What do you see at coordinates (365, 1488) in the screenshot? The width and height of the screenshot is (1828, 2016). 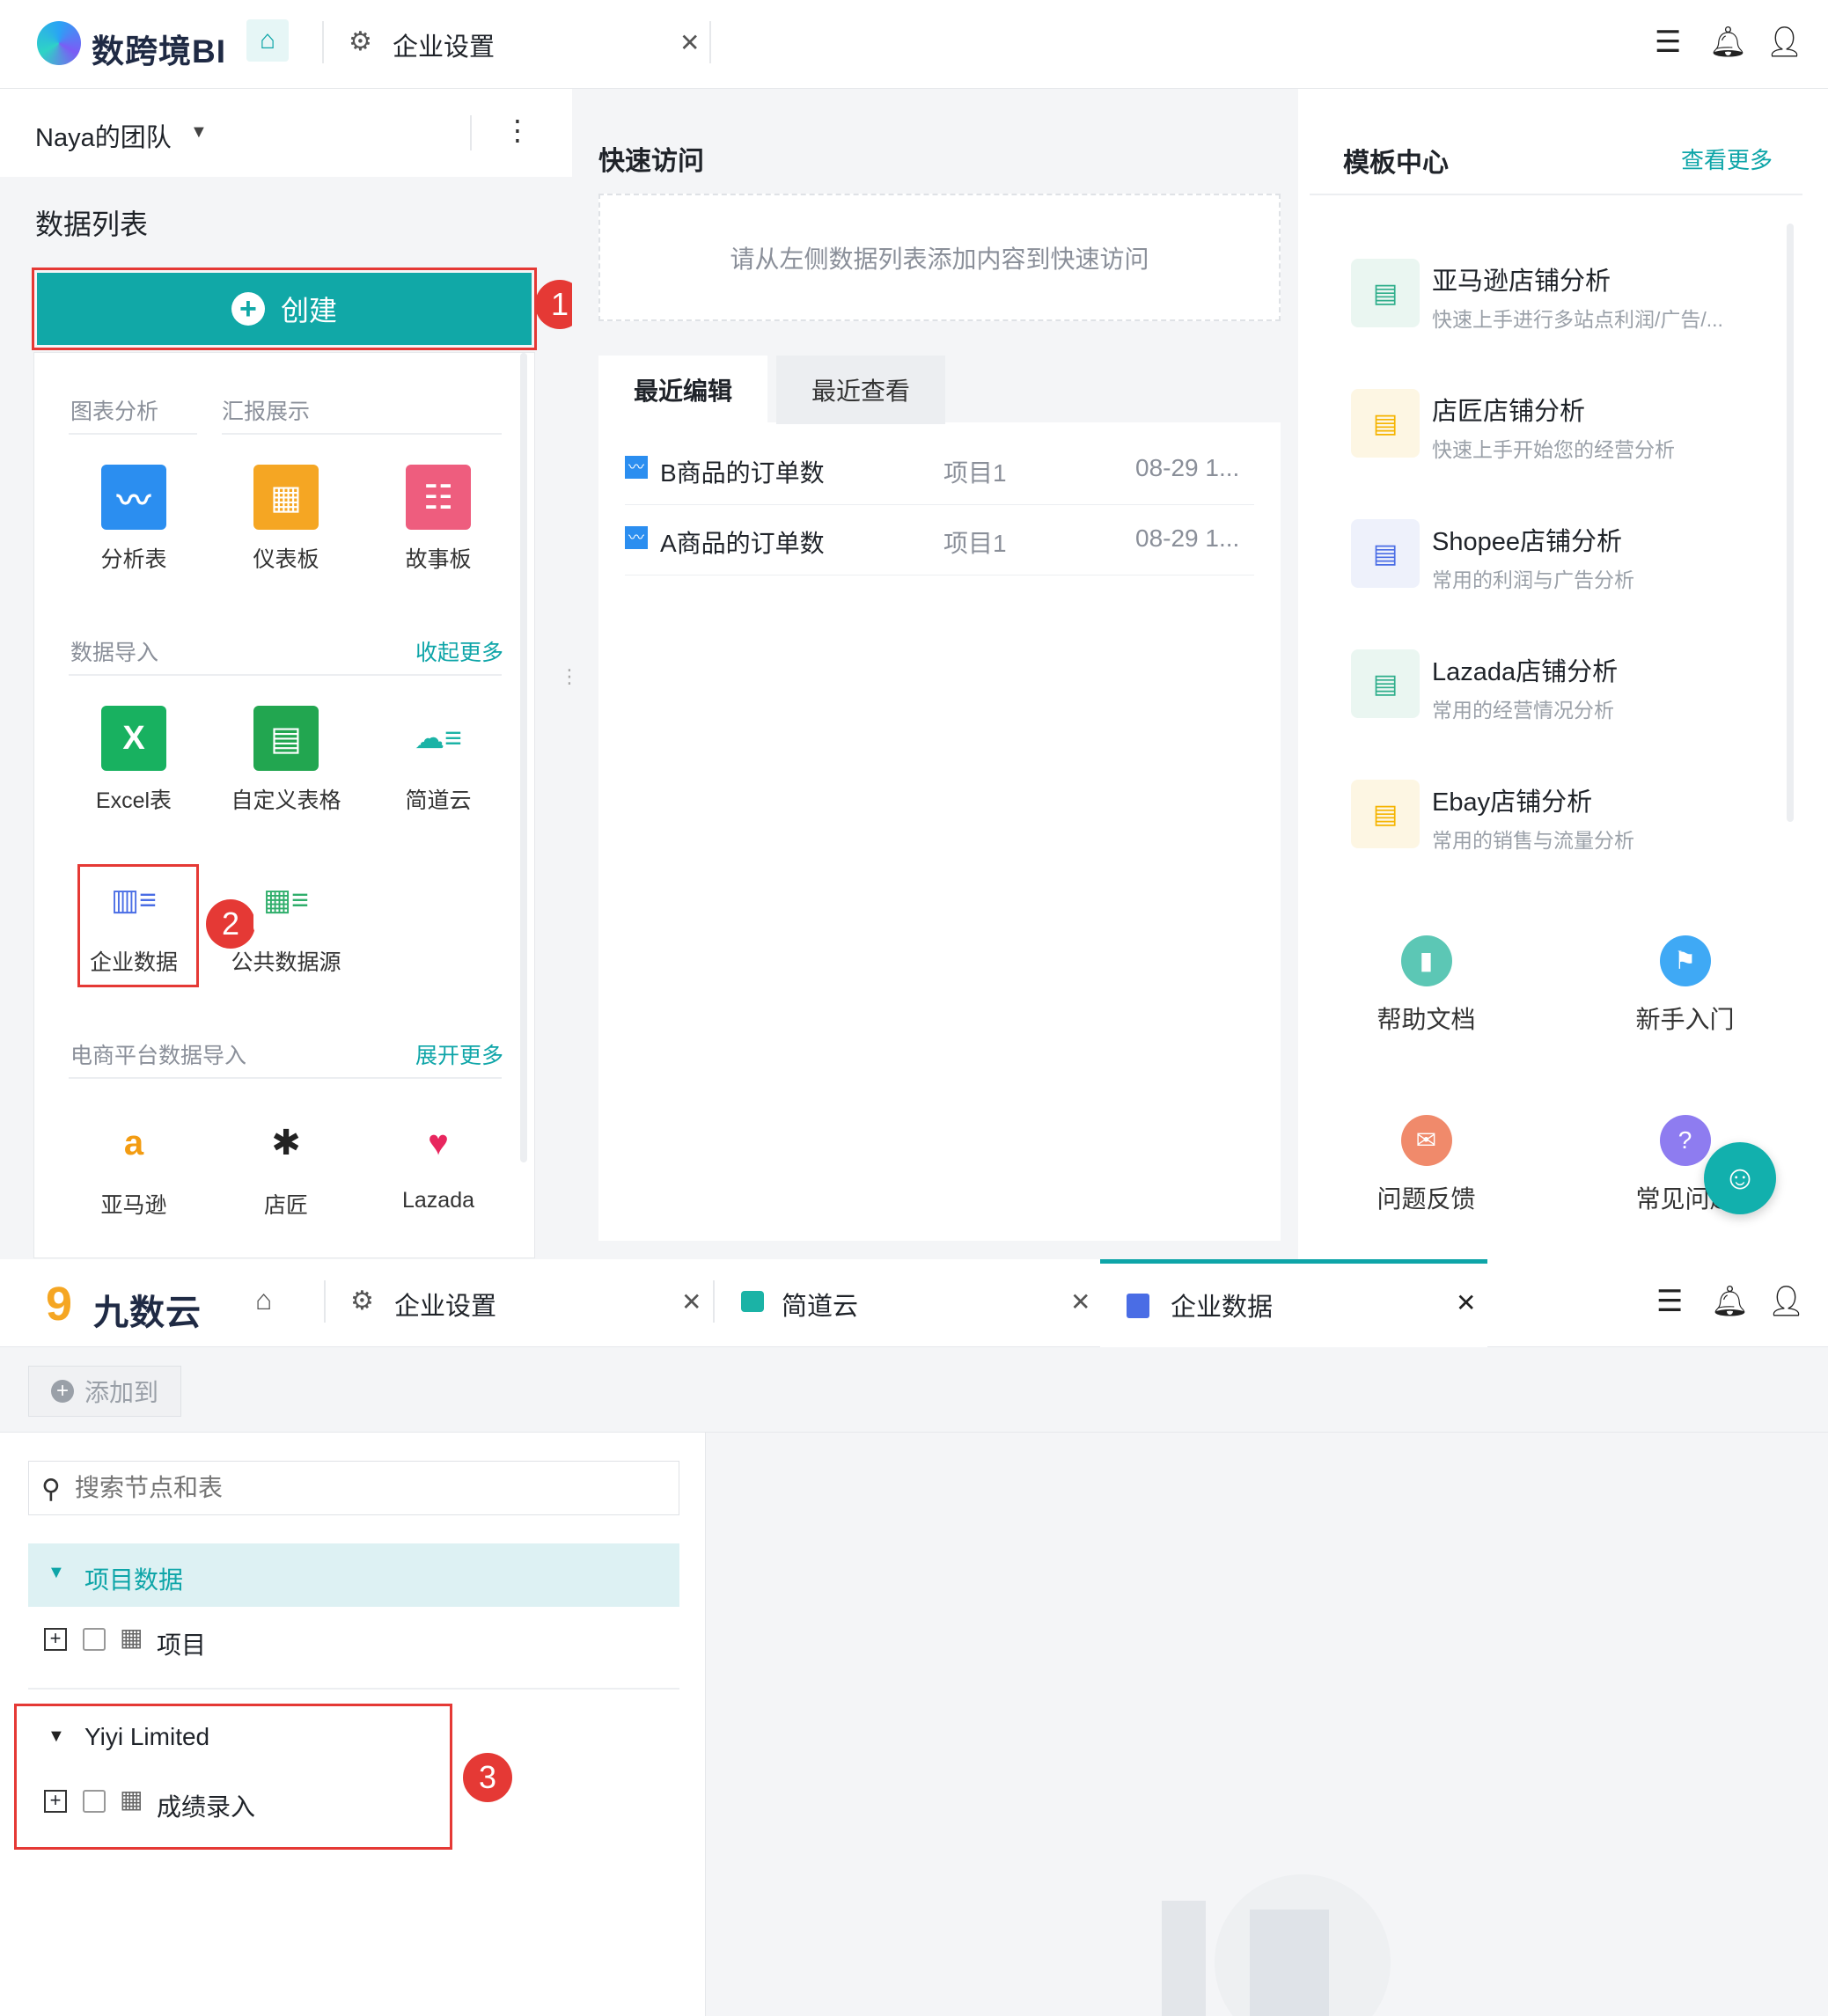 I see `search-input` at bounding box center [365, 1488].